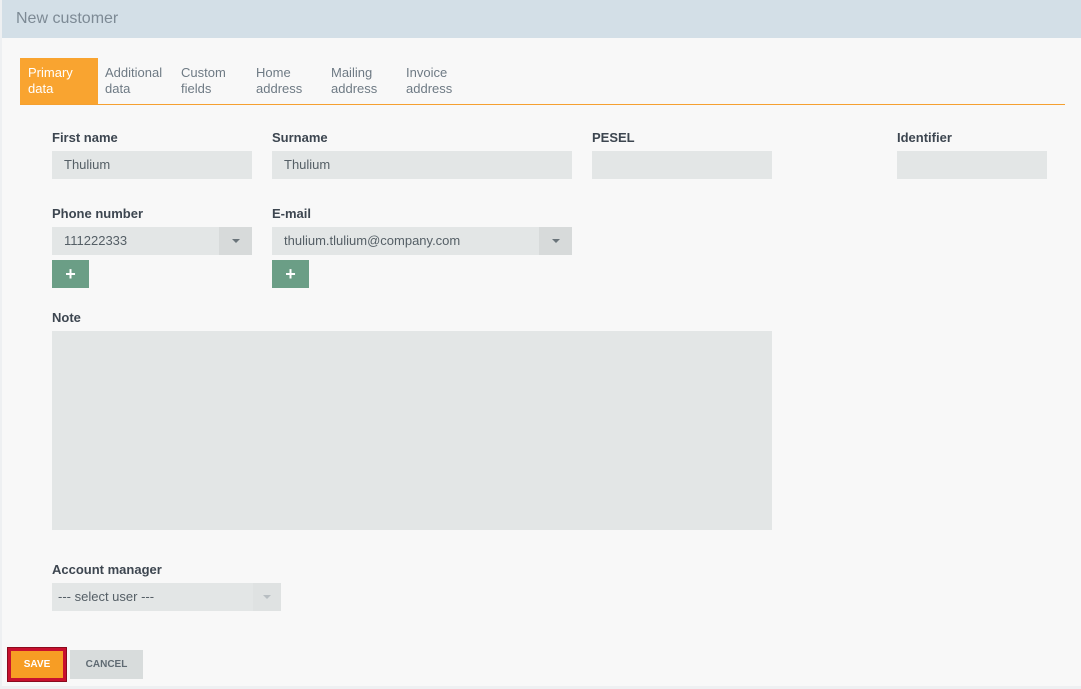 The image size is (1081, 689). I want to click on tab-mailing-address: Mailing address, so click(360, 81).